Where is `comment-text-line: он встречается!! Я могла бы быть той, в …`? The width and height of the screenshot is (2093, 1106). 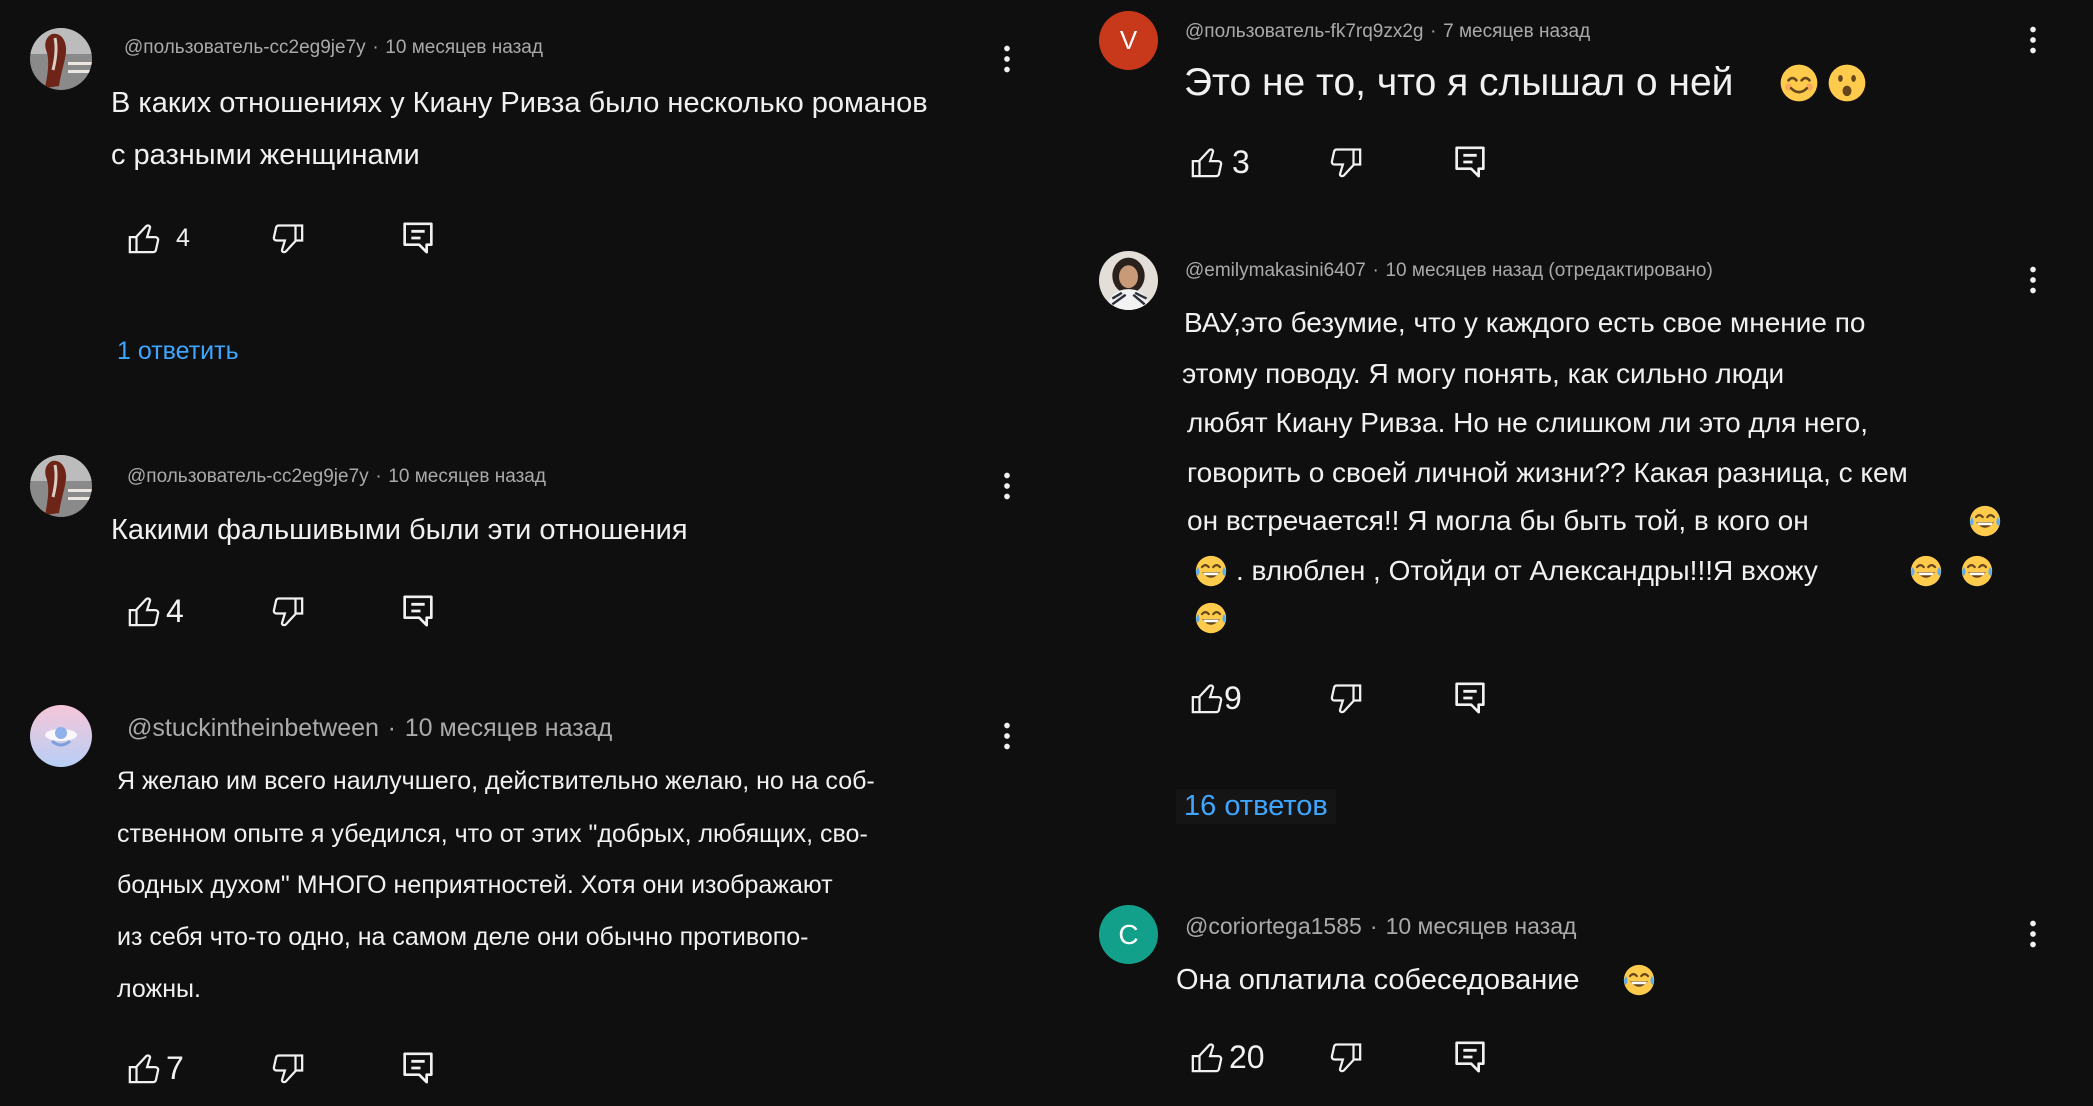 comment-text-line: он встречается!! Я могла бы быть той, в … is located at coordinates (1498, 520).